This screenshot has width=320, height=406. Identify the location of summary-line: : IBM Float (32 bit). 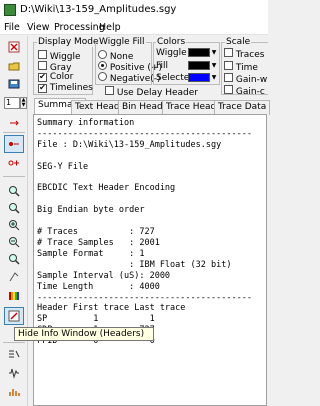
(134, 264).